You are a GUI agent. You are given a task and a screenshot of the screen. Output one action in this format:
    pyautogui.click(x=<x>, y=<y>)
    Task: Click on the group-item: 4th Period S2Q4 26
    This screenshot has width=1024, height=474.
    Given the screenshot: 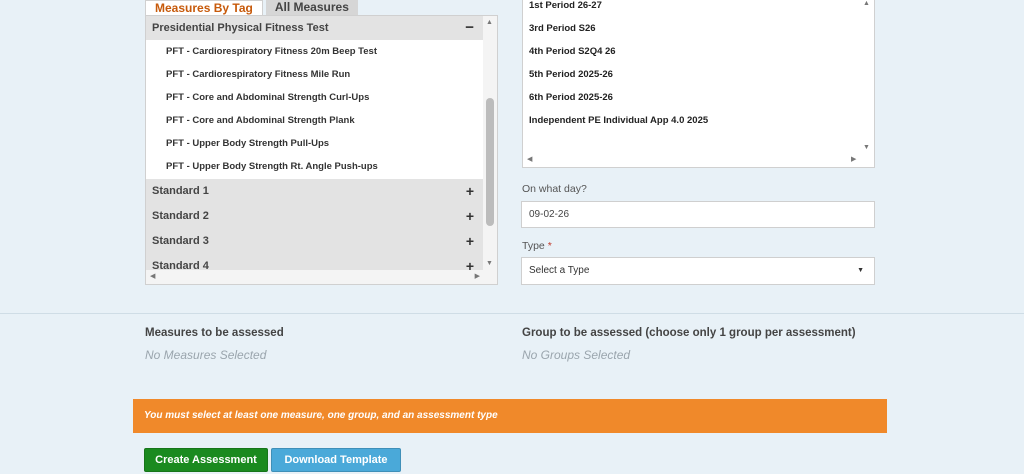 What is the action you would take?
    pyautogui.click(x=572, y=51)
    